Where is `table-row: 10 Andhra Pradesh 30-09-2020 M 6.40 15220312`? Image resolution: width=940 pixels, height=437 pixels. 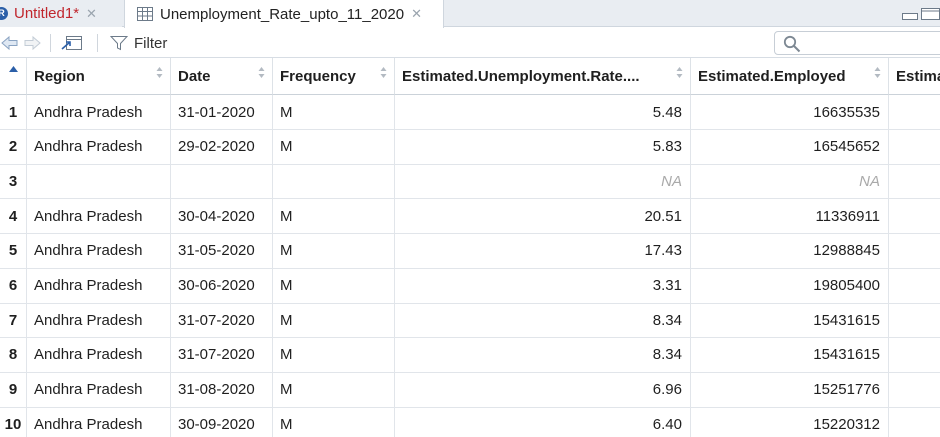 table-row: 10 Andhra Pradesh 30-09-2020 M 6.40 15220312 is located at coordinates (470, 422).